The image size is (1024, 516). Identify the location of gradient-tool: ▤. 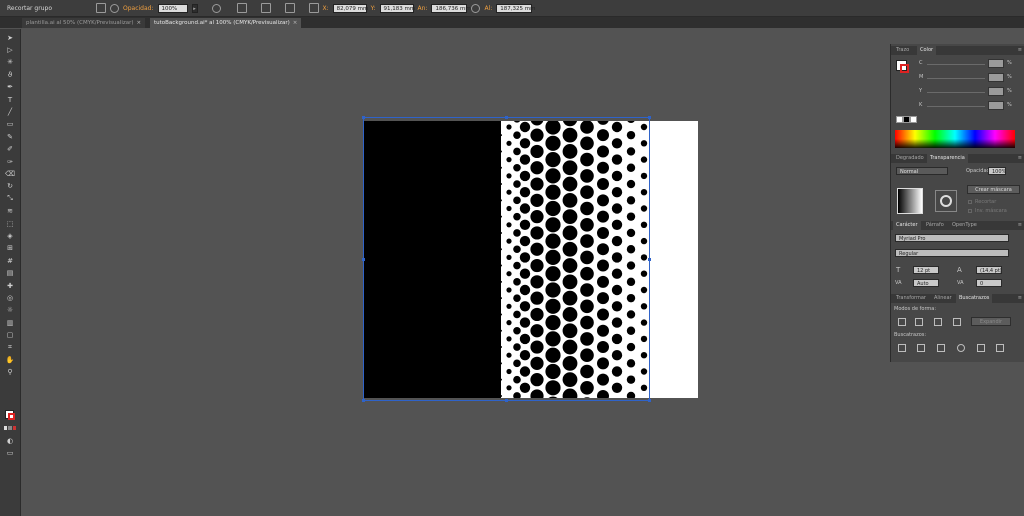
(10, 273).